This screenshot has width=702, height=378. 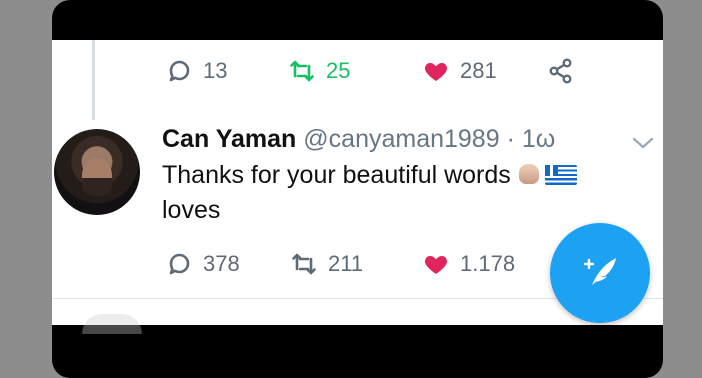 What do you see at coordinates (397, 193) in the screenshot?
I see `tweet-text: Thanks for your beautiful words loves` at bounding box center [397, 193].